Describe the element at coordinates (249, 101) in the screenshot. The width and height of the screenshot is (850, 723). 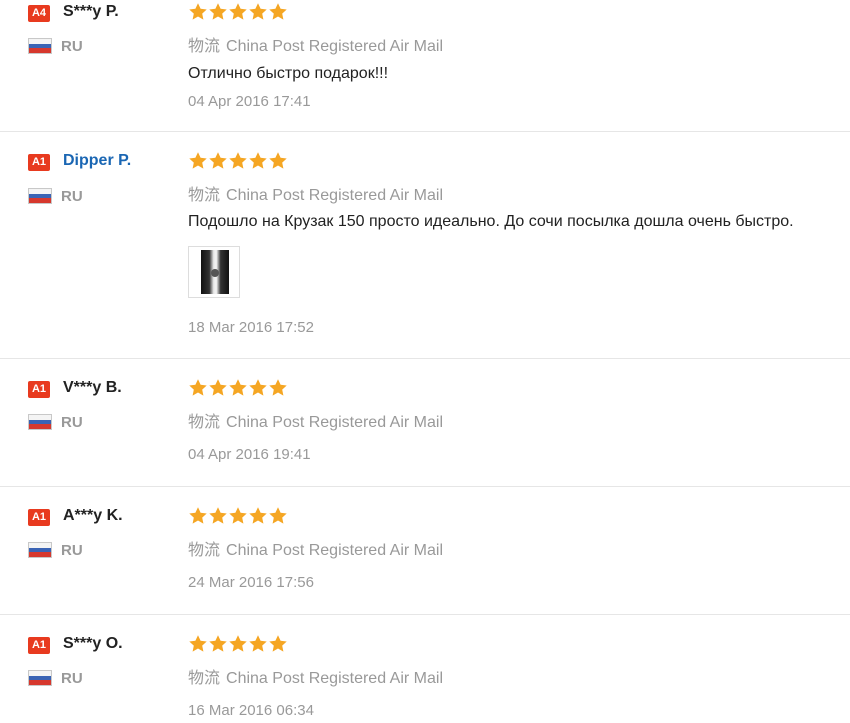
I see `review-date: 04 Apr 2016 17:41` at that location.